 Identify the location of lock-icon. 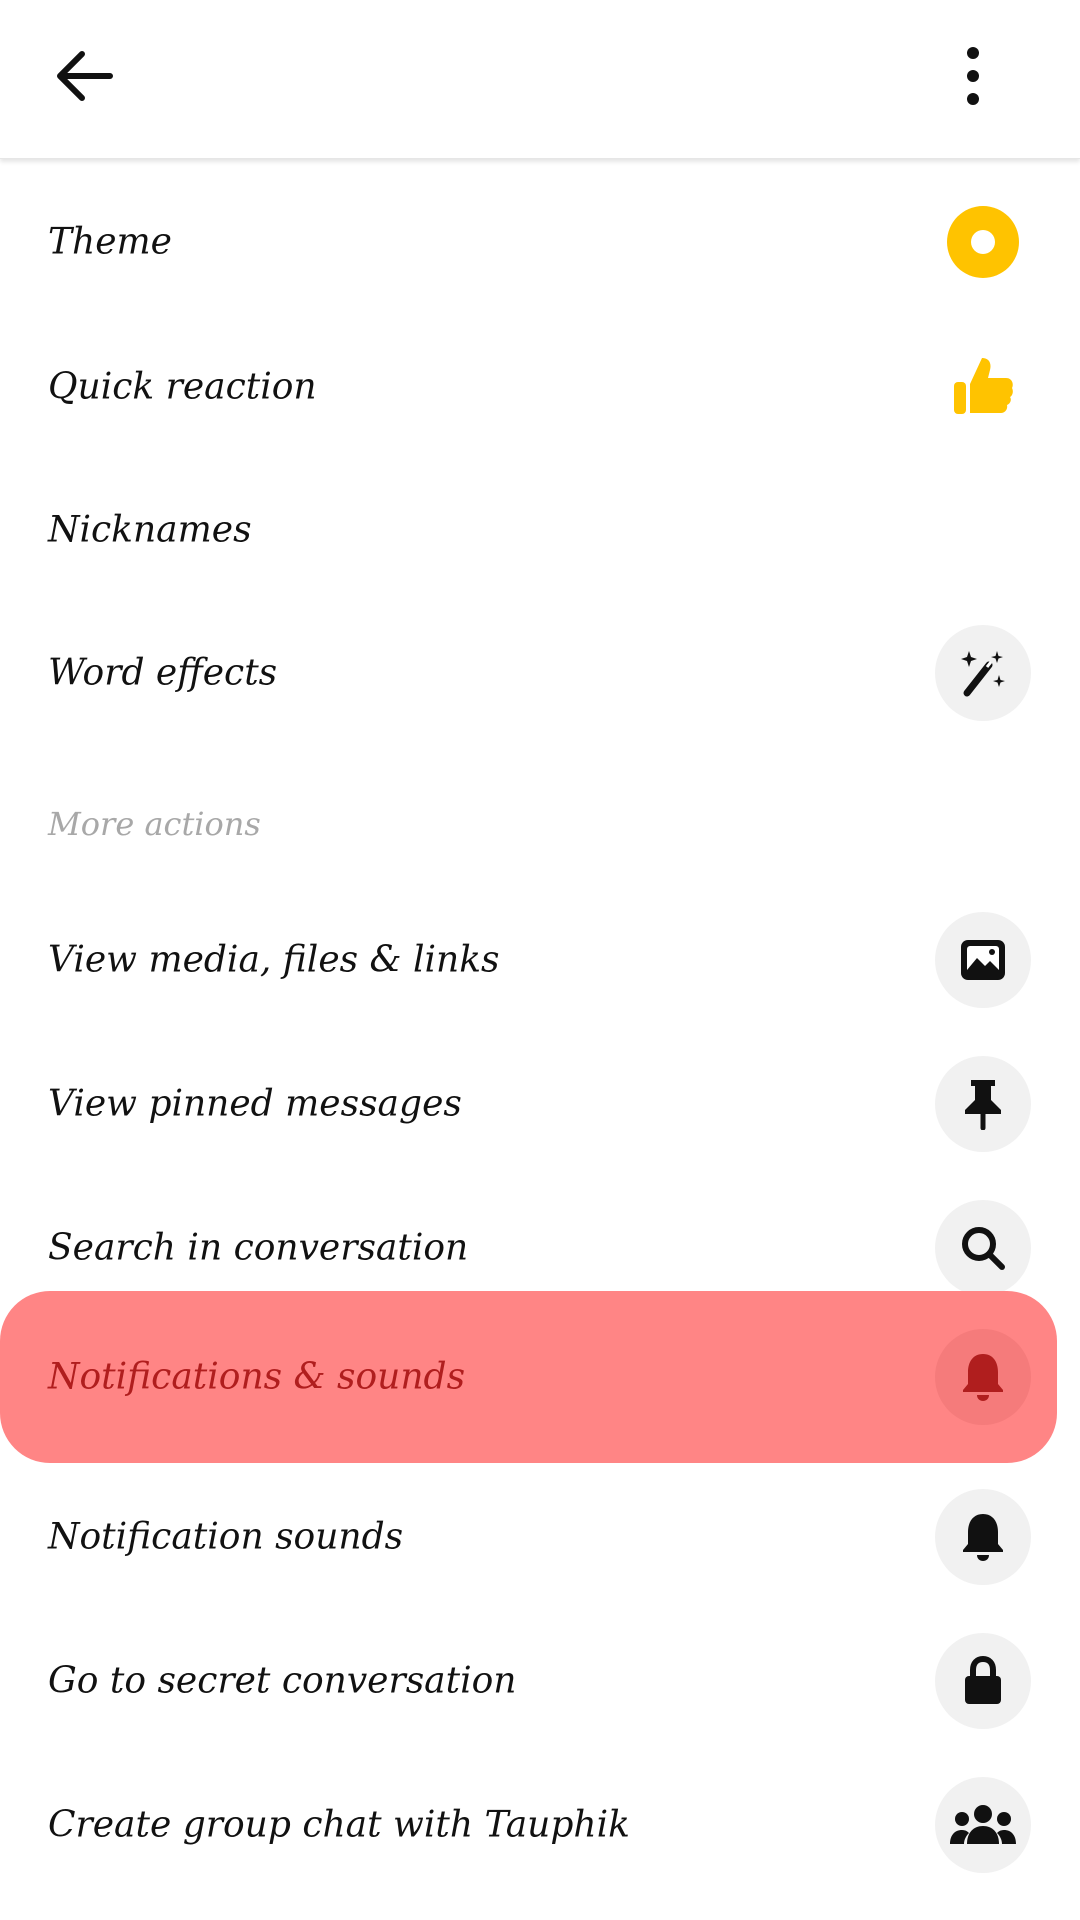
(983, 1680).